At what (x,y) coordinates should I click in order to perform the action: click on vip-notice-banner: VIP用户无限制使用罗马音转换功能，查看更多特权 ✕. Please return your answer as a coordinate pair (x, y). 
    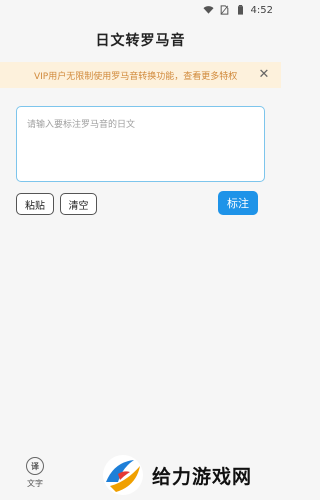
    Looking at the image, I should click on (140, 75).